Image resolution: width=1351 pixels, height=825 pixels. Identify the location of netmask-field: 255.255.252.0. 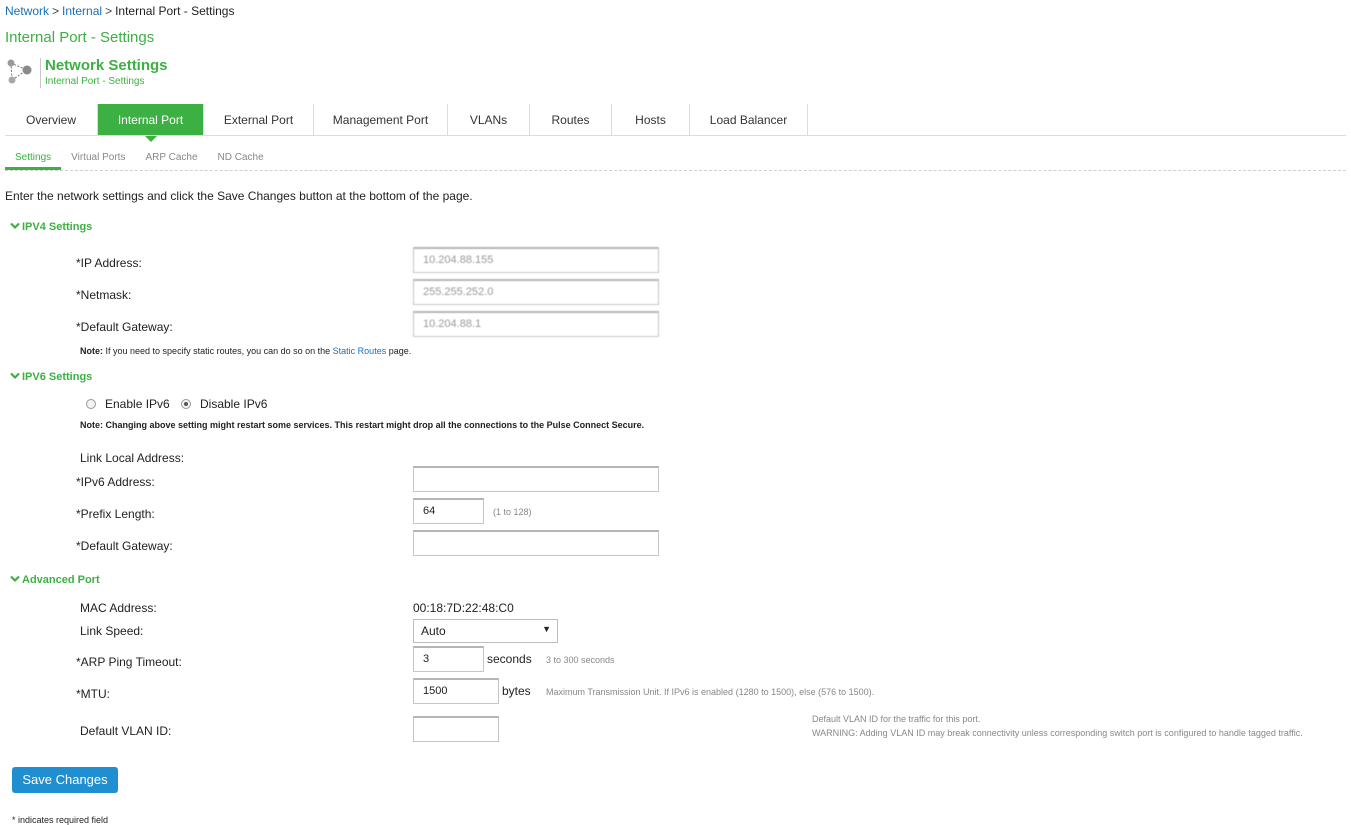
(536, 292).